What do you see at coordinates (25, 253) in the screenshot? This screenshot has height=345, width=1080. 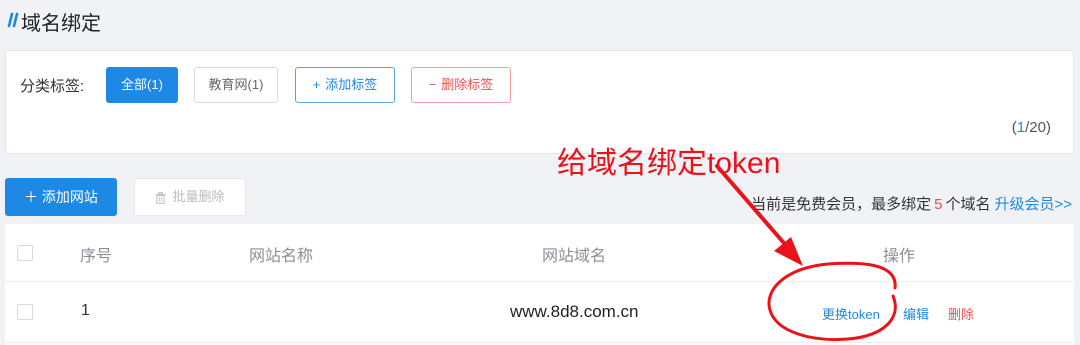 I see `select-all-checkbox` at bounding box center [25, 253].